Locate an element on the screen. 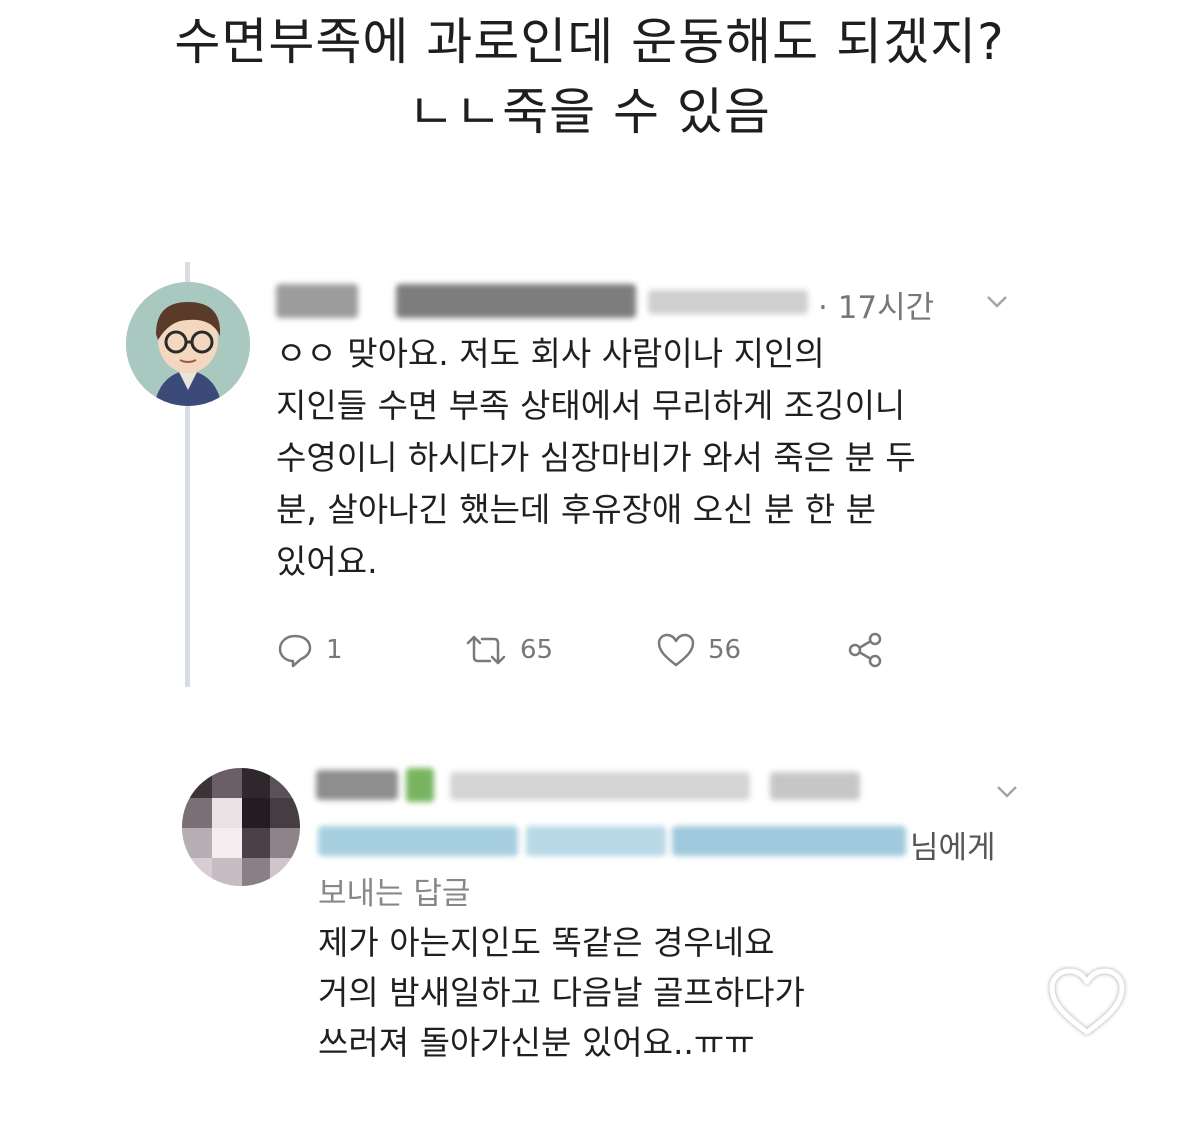  tweet-line: 지인들 수면 부족 상태에서 무리하게 조깅이니 is located at coordinates (591, 405).